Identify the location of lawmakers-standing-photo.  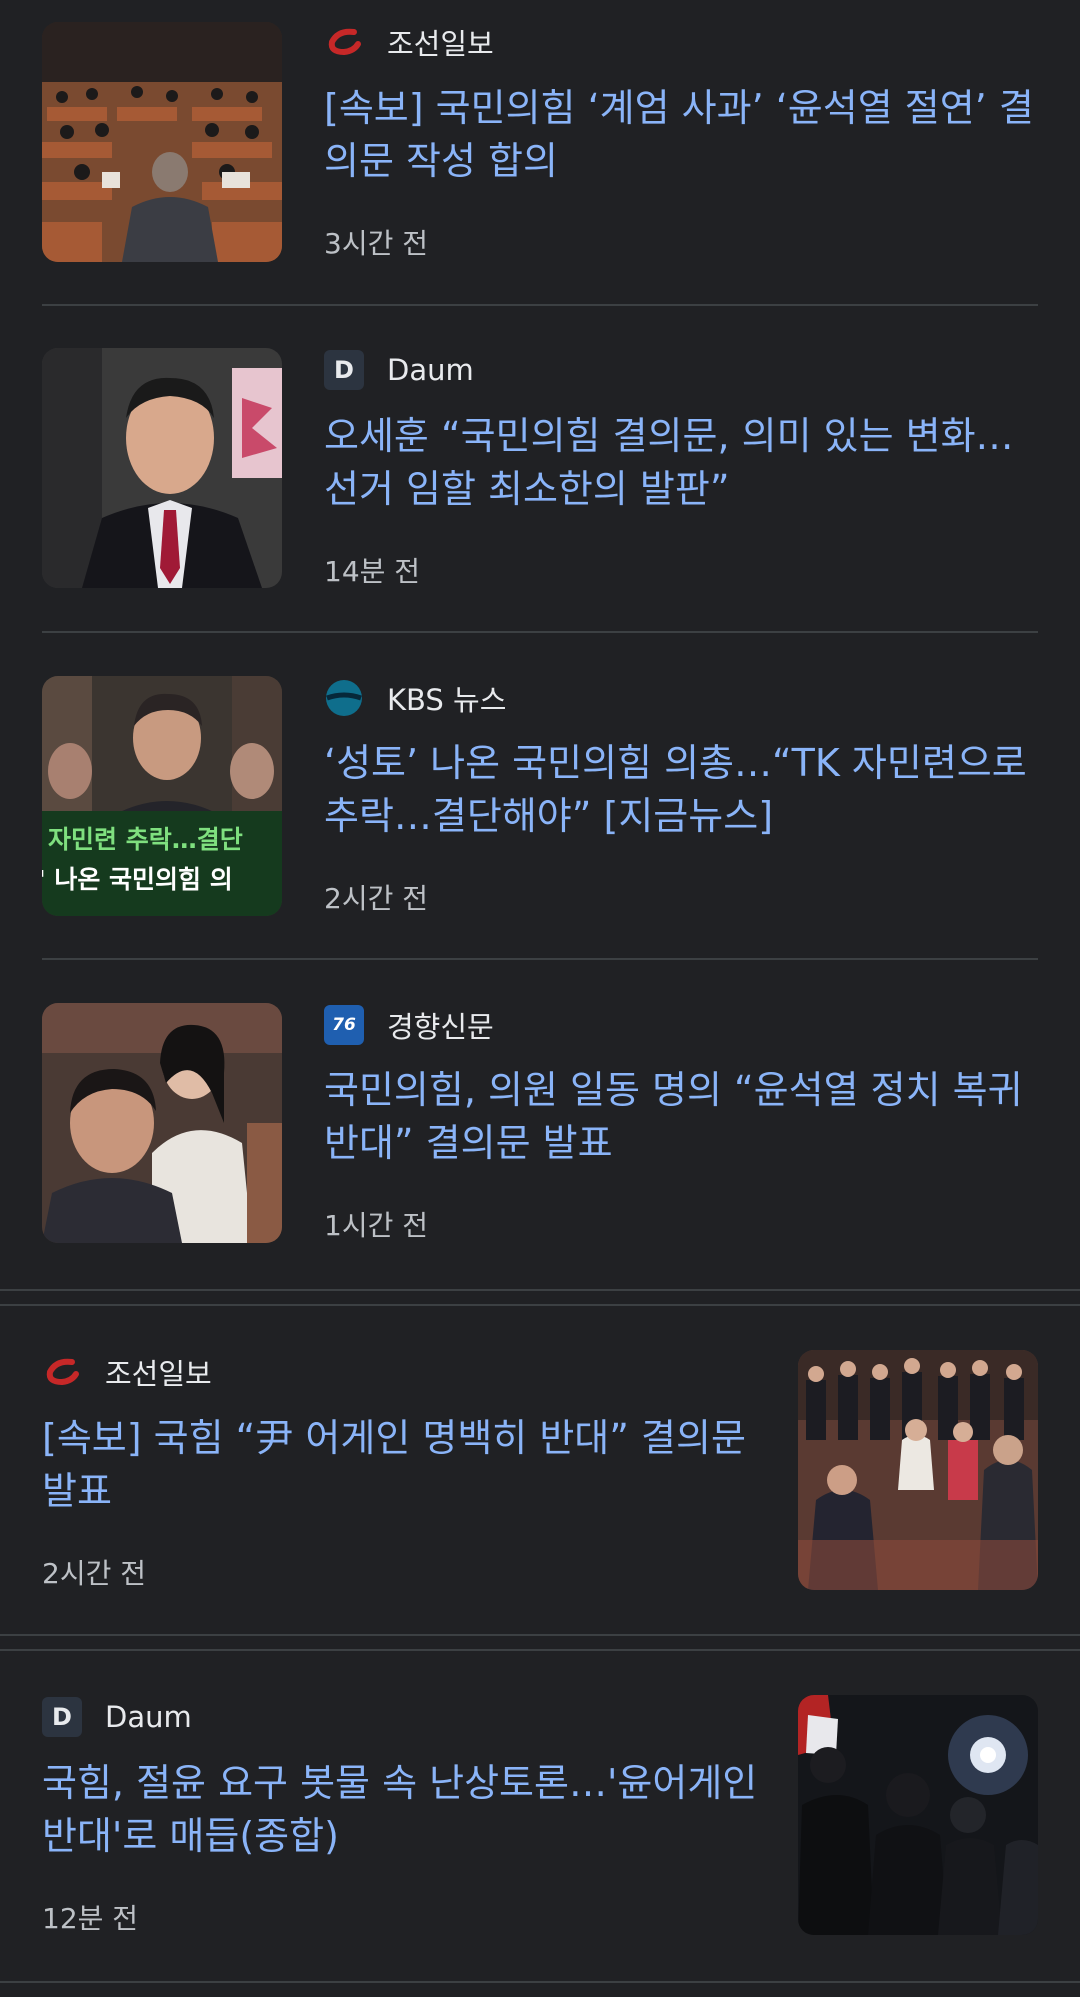
(918, 1470).